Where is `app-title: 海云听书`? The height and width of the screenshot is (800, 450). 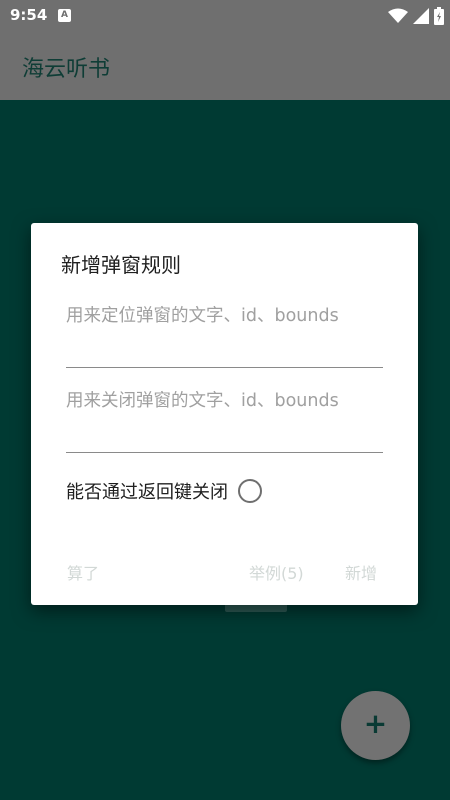
app-title: 海云听书 is located at coordinates (66, 69).